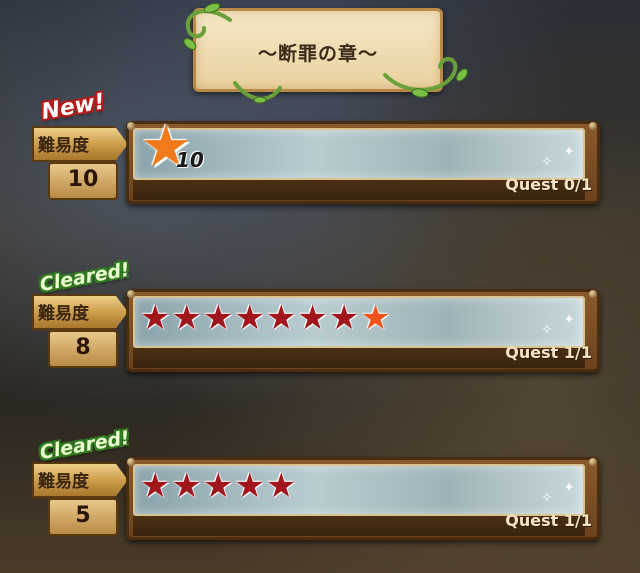  I want to click on vine-decoration-left, so click(207, 26).